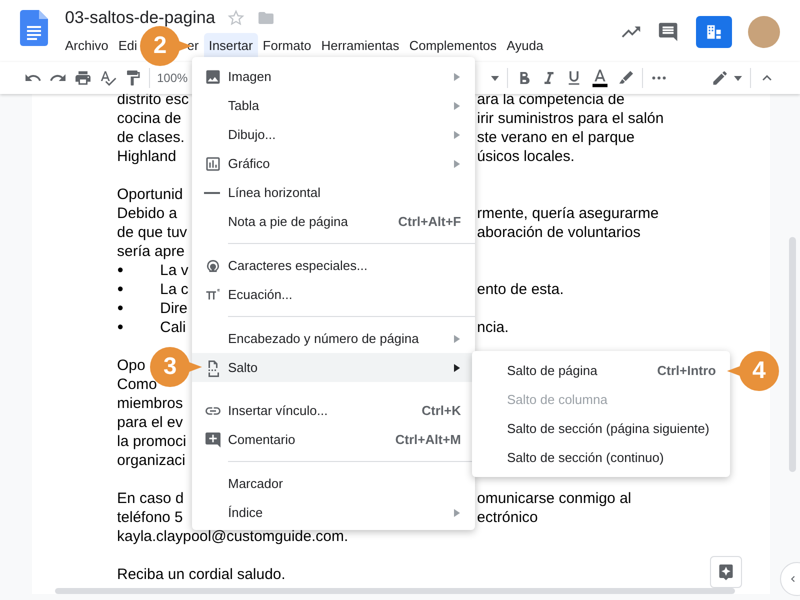 The width and height of the screenshot is (800, 600). What do you see at coordinates (152, 233) in the screenshot?
I see `document-text: de que tuv` at bounding box center [152, 233].